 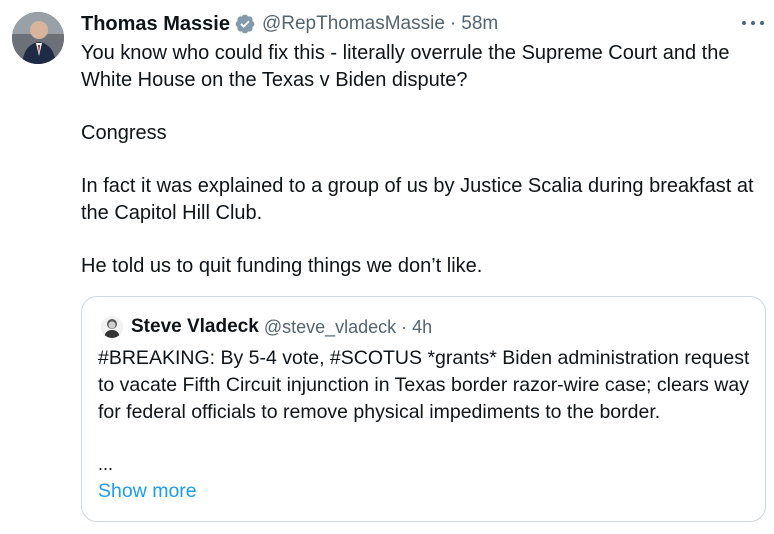 I want to click on quoted-timestamp: 4h, so click(x=422, y=327).